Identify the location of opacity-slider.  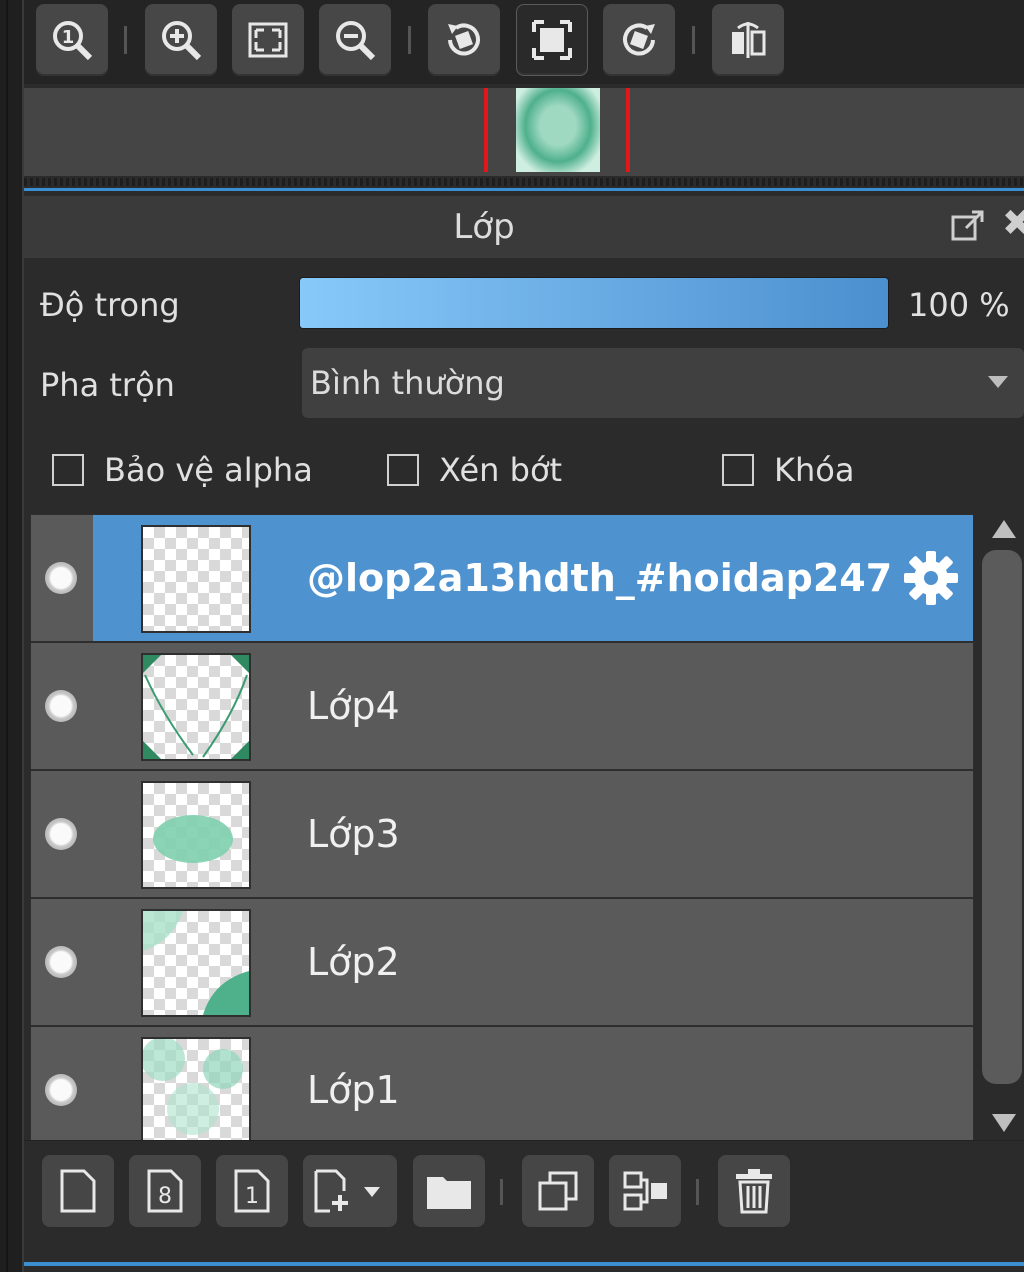
(594, 303).